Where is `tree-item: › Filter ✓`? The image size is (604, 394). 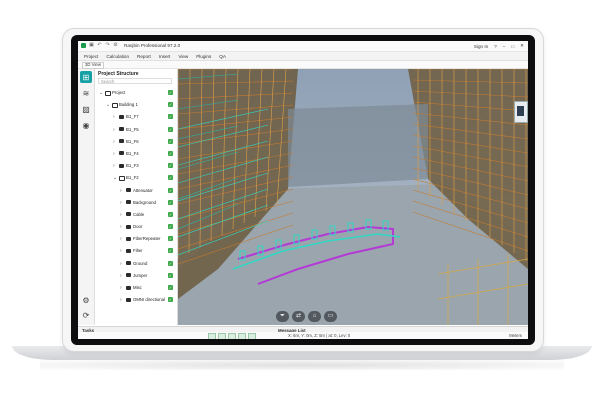 tree-item: › Filter ✓ is located at coordinates (136, 251).